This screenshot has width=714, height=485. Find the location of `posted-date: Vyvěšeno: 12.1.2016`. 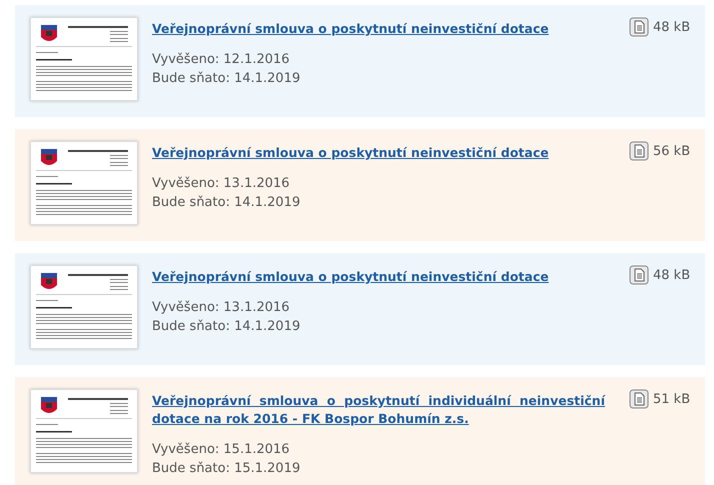

posted-date: Vyvěšeno: 12.1.2016 is located at coordinates (221, 60).